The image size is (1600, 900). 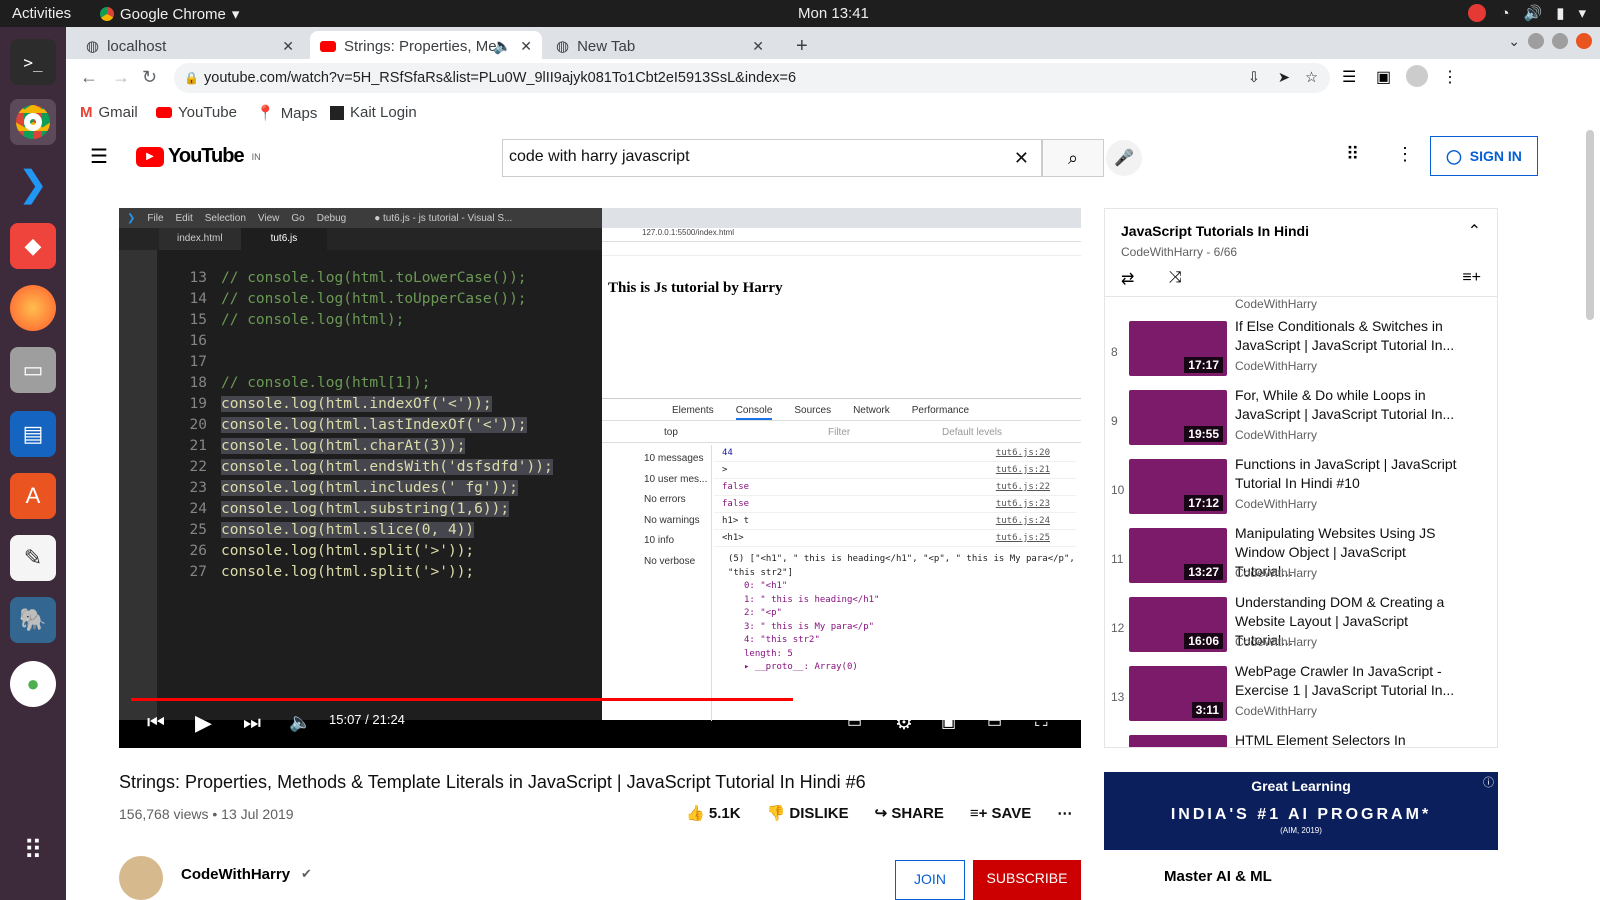 I want to click on hamburger-icon: ☰, so click(x=99, y=156).